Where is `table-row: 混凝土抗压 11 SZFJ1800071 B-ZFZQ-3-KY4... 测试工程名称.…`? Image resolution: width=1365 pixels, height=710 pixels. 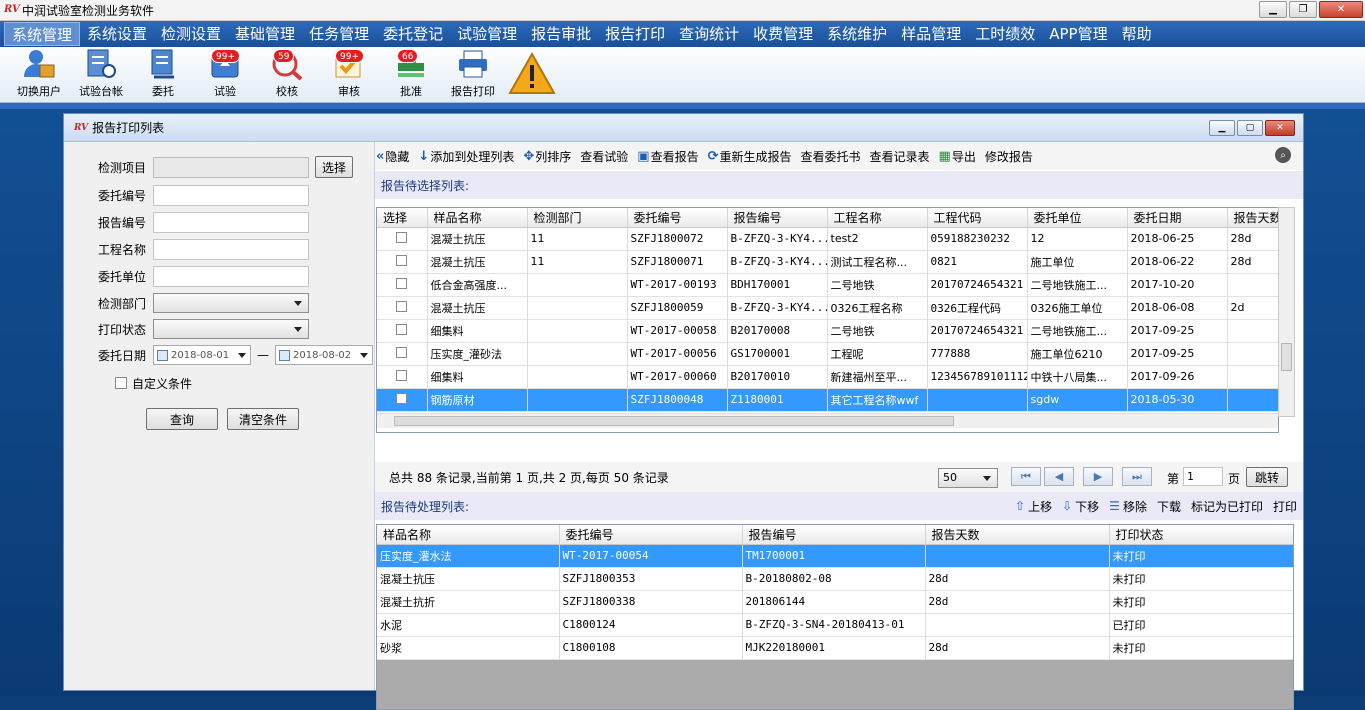 table-row: 混凝土抗压 11 SZFJ1800071 B-ZFZQ-3-KY4... 测试工程名称.… is located at coordinates (827, 262).